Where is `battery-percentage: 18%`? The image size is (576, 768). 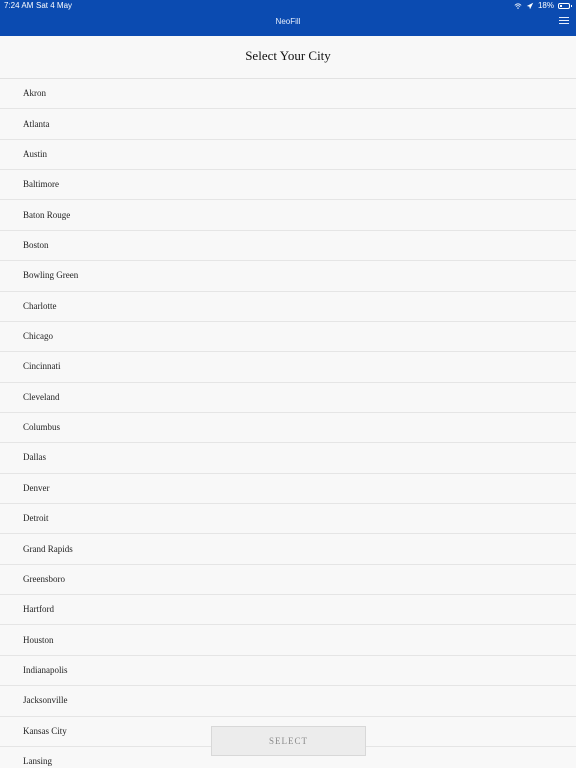 battery-percentage: 18% is located at coordinates (545, 5).